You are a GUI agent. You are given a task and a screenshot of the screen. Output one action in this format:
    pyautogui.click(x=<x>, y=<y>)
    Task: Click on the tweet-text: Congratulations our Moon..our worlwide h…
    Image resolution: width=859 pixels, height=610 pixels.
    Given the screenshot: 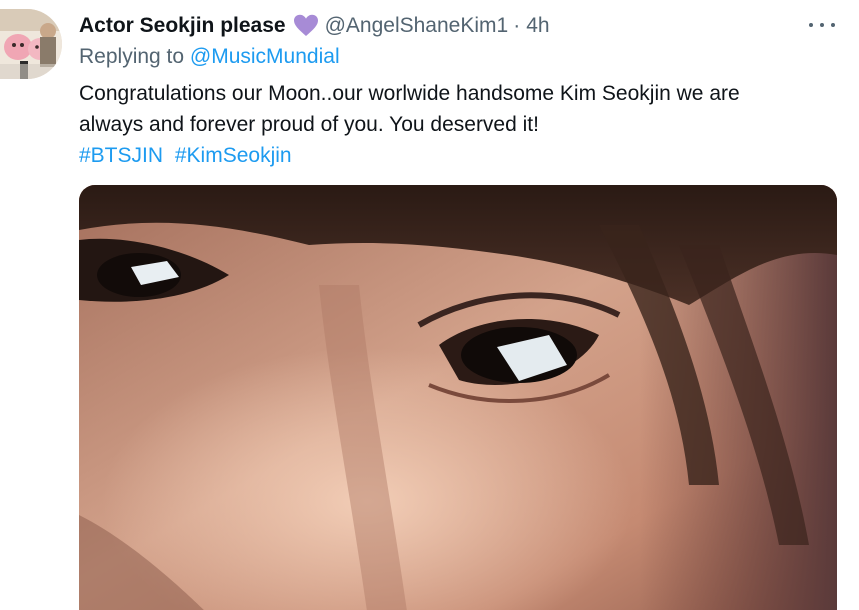 What is the action you would take?
    pyautogui.click(x=459, y=124)
    